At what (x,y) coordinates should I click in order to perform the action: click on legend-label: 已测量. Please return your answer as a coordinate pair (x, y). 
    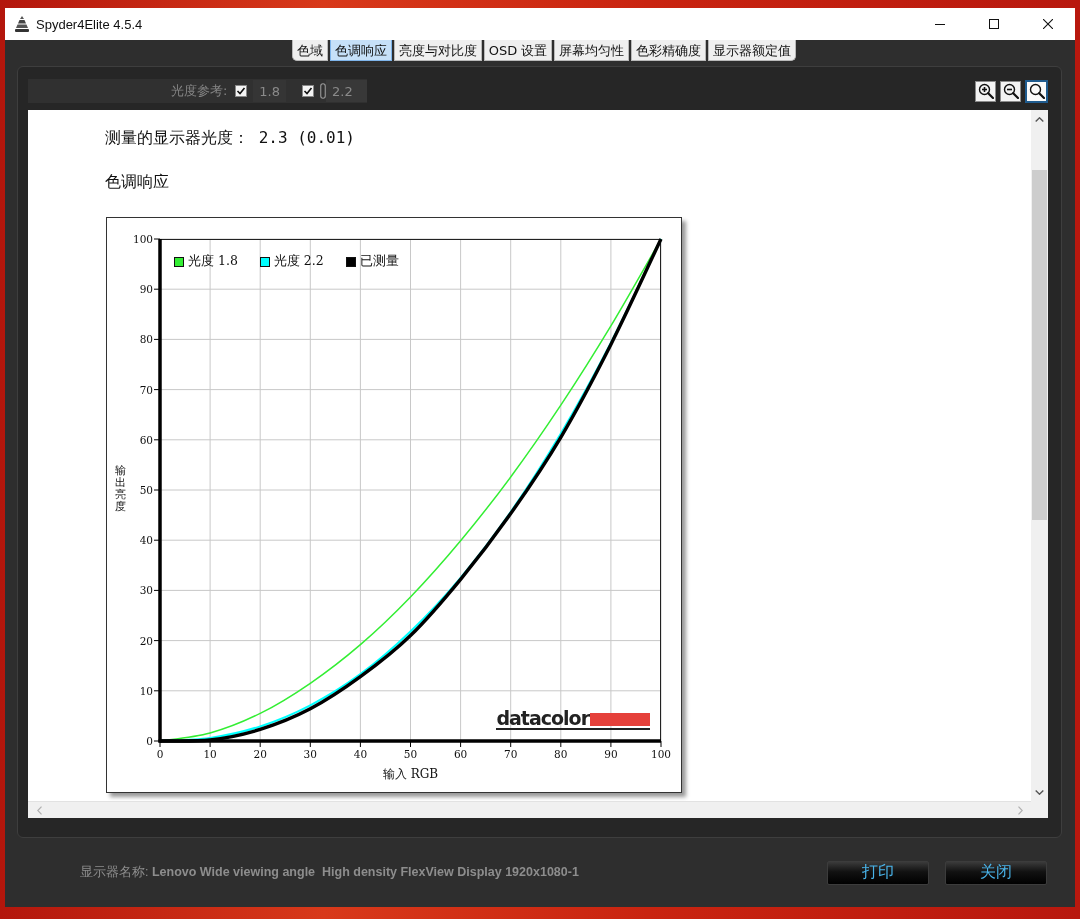
    Looking at the image, I should click on (379, 261).